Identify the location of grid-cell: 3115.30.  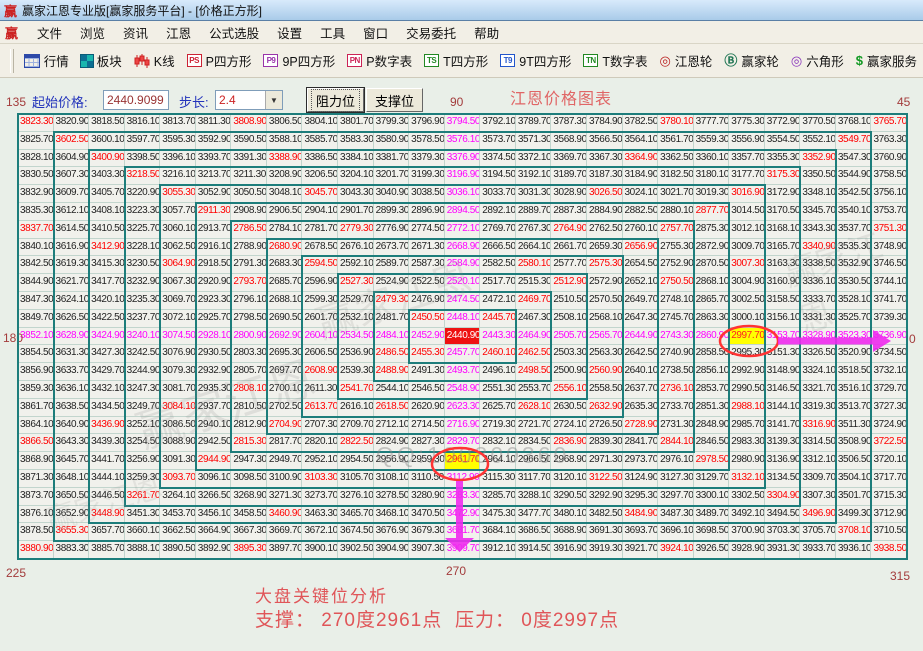
(498, 478).